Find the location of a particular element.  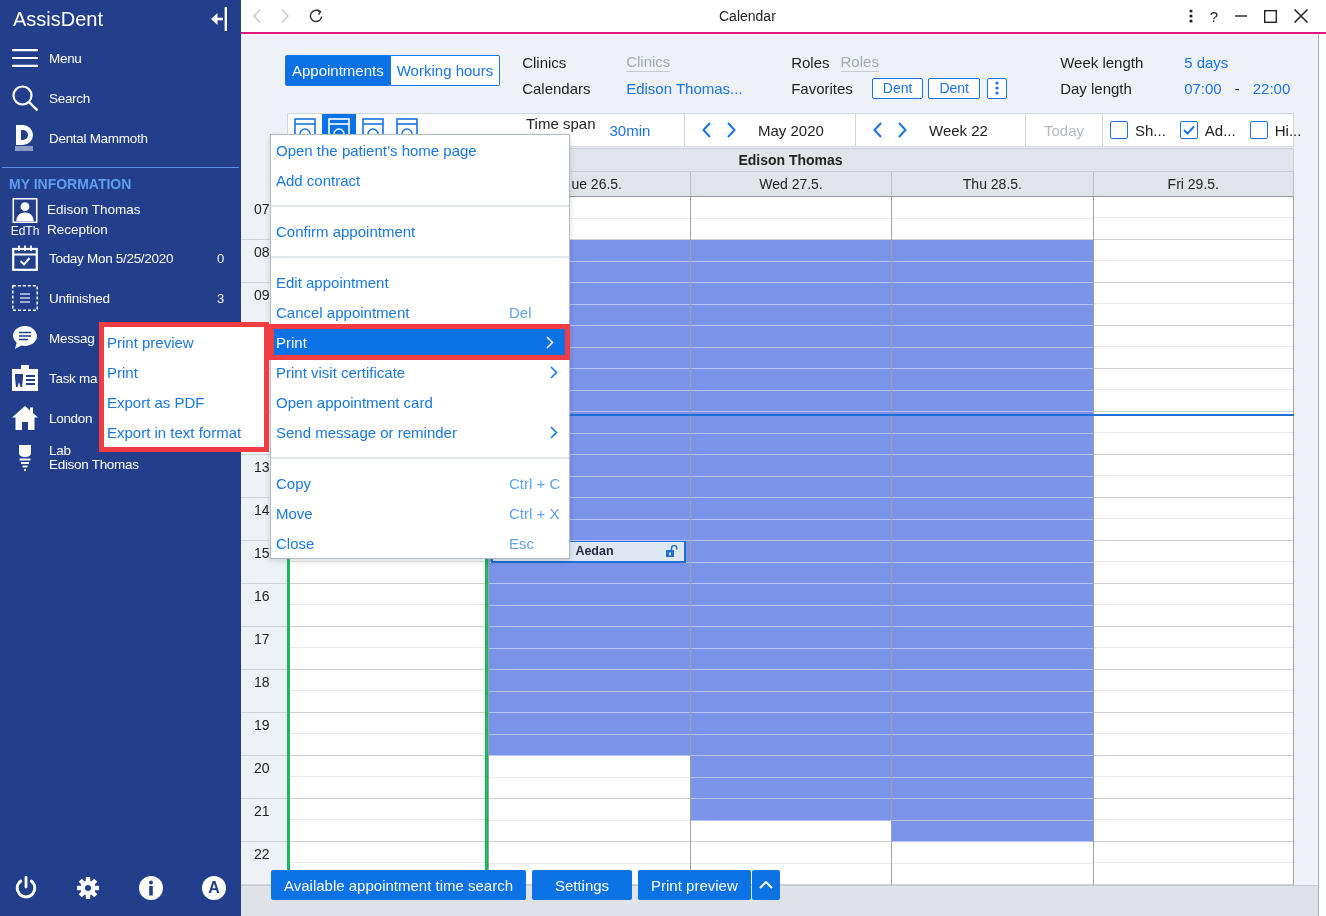

hour-label: 22 is located at coordinates (262, 854).